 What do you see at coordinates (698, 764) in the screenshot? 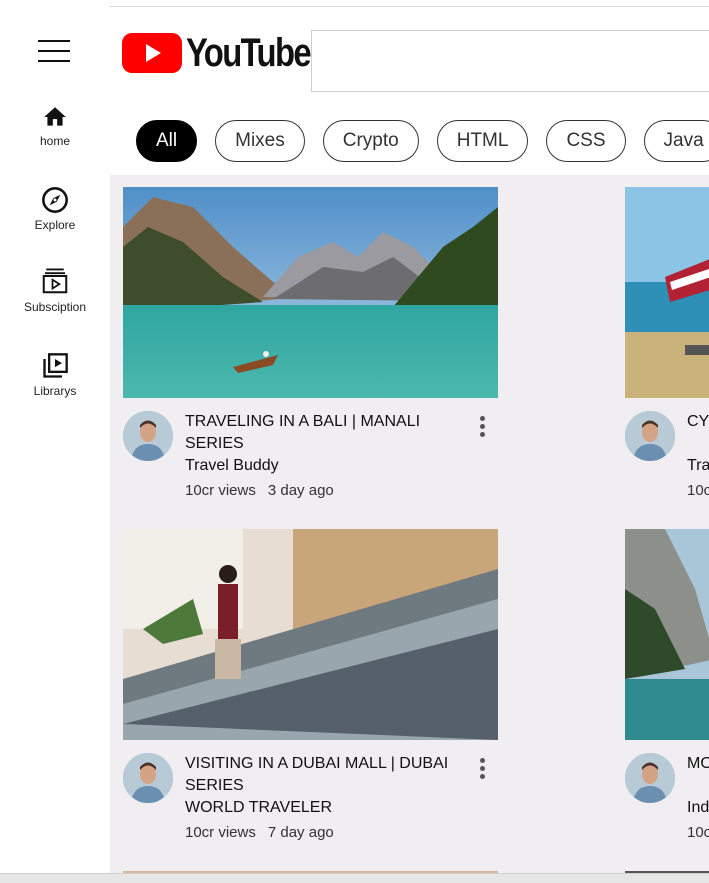
I see `video-title: MOUNTAIN TOUR` at bounding box center [698, 764].